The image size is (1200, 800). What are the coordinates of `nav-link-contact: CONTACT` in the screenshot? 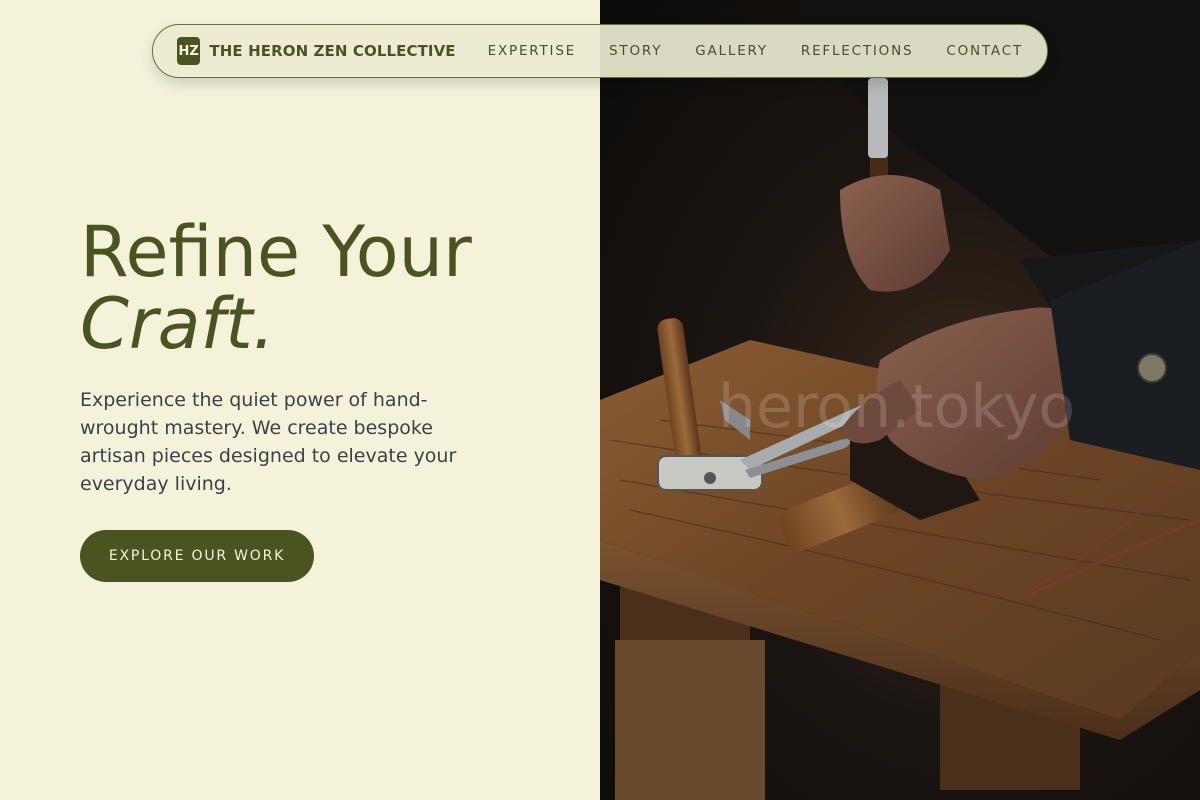 It's located at (984, 51).